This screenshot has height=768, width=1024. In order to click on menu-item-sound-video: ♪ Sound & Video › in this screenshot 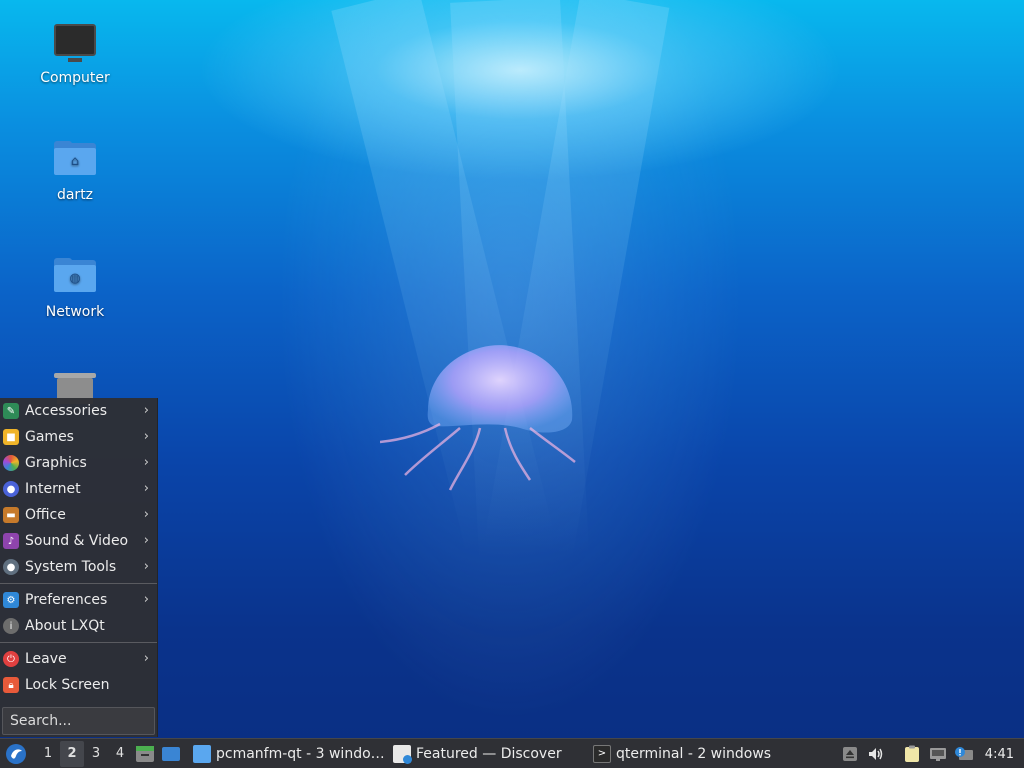, I will do `click(78, 541)`.